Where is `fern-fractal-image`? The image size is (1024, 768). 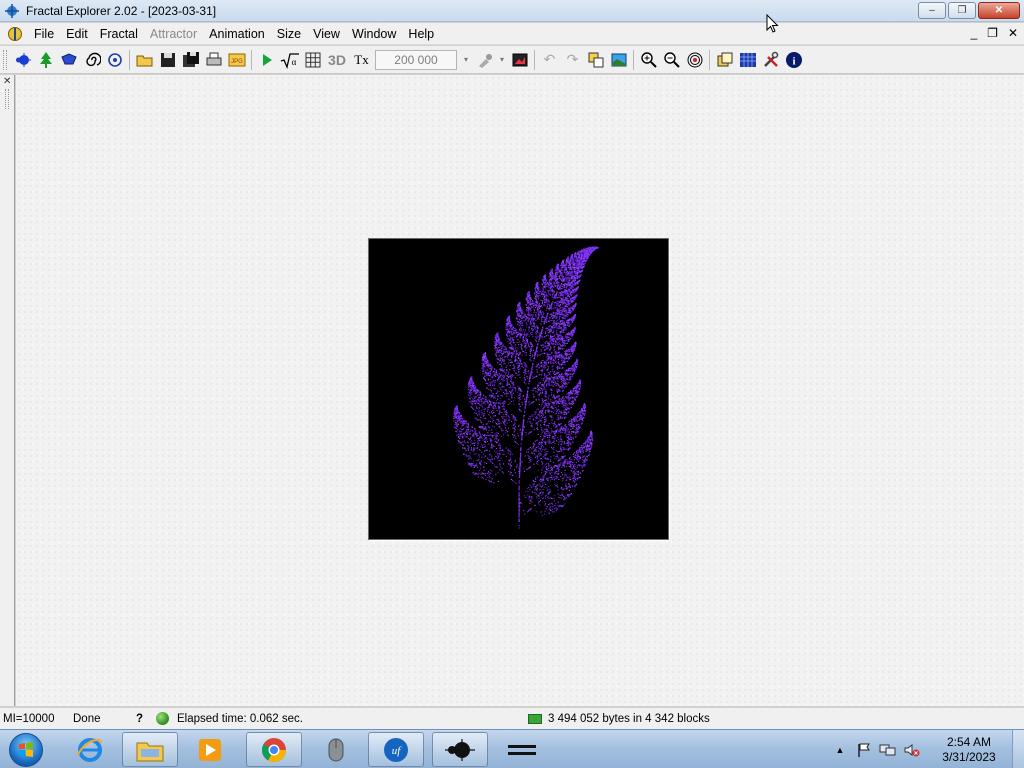
fern-fractal-image is located at coordinates (518, 389).